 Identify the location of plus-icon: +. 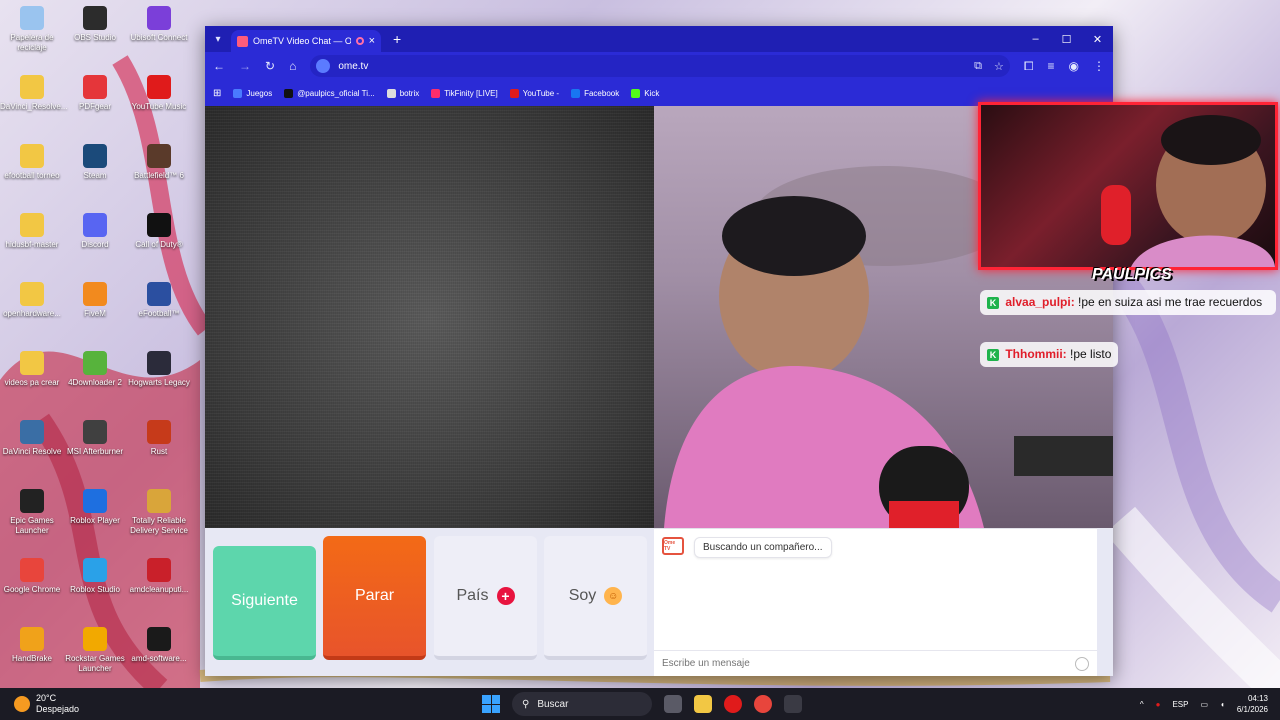
(505, 596).